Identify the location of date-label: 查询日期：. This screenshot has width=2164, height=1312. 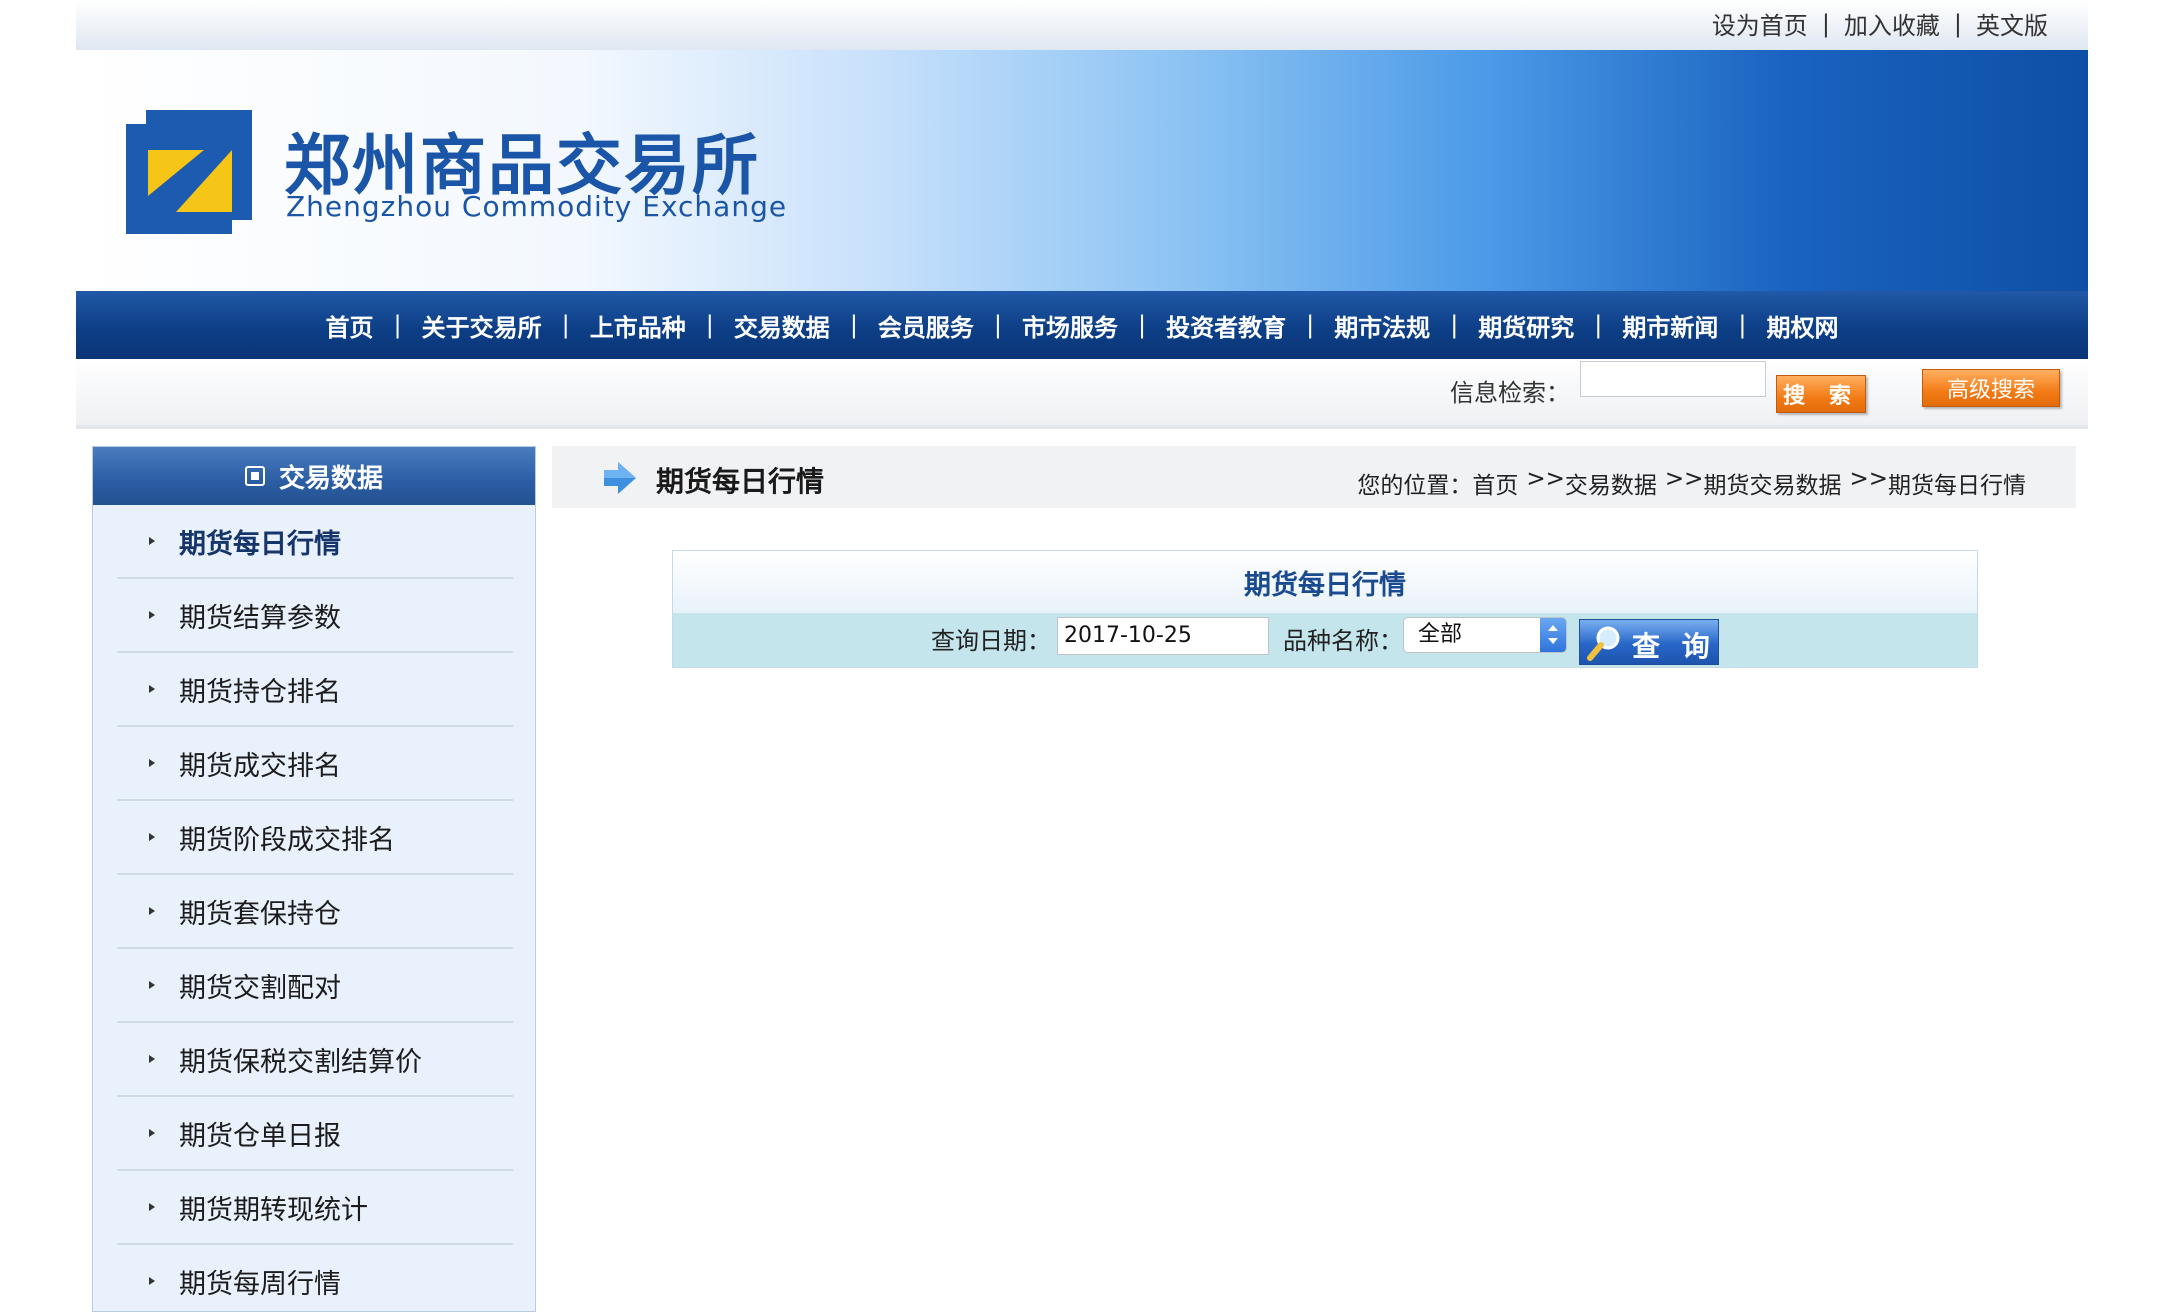
(991, 641).